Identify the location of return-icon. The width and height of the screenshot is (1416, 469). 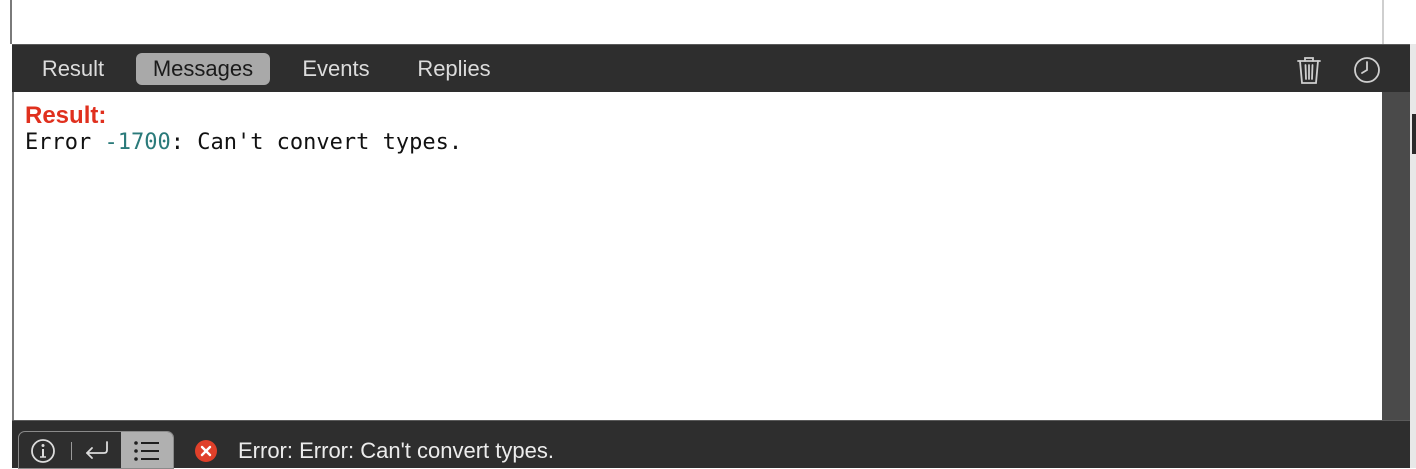
(97, 450).